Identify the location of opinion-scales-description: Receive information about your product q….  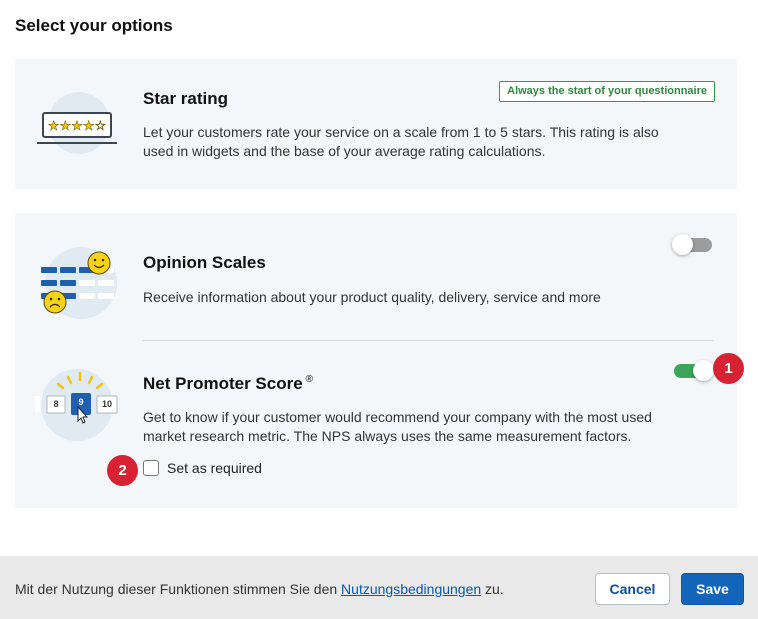
(372, 297).